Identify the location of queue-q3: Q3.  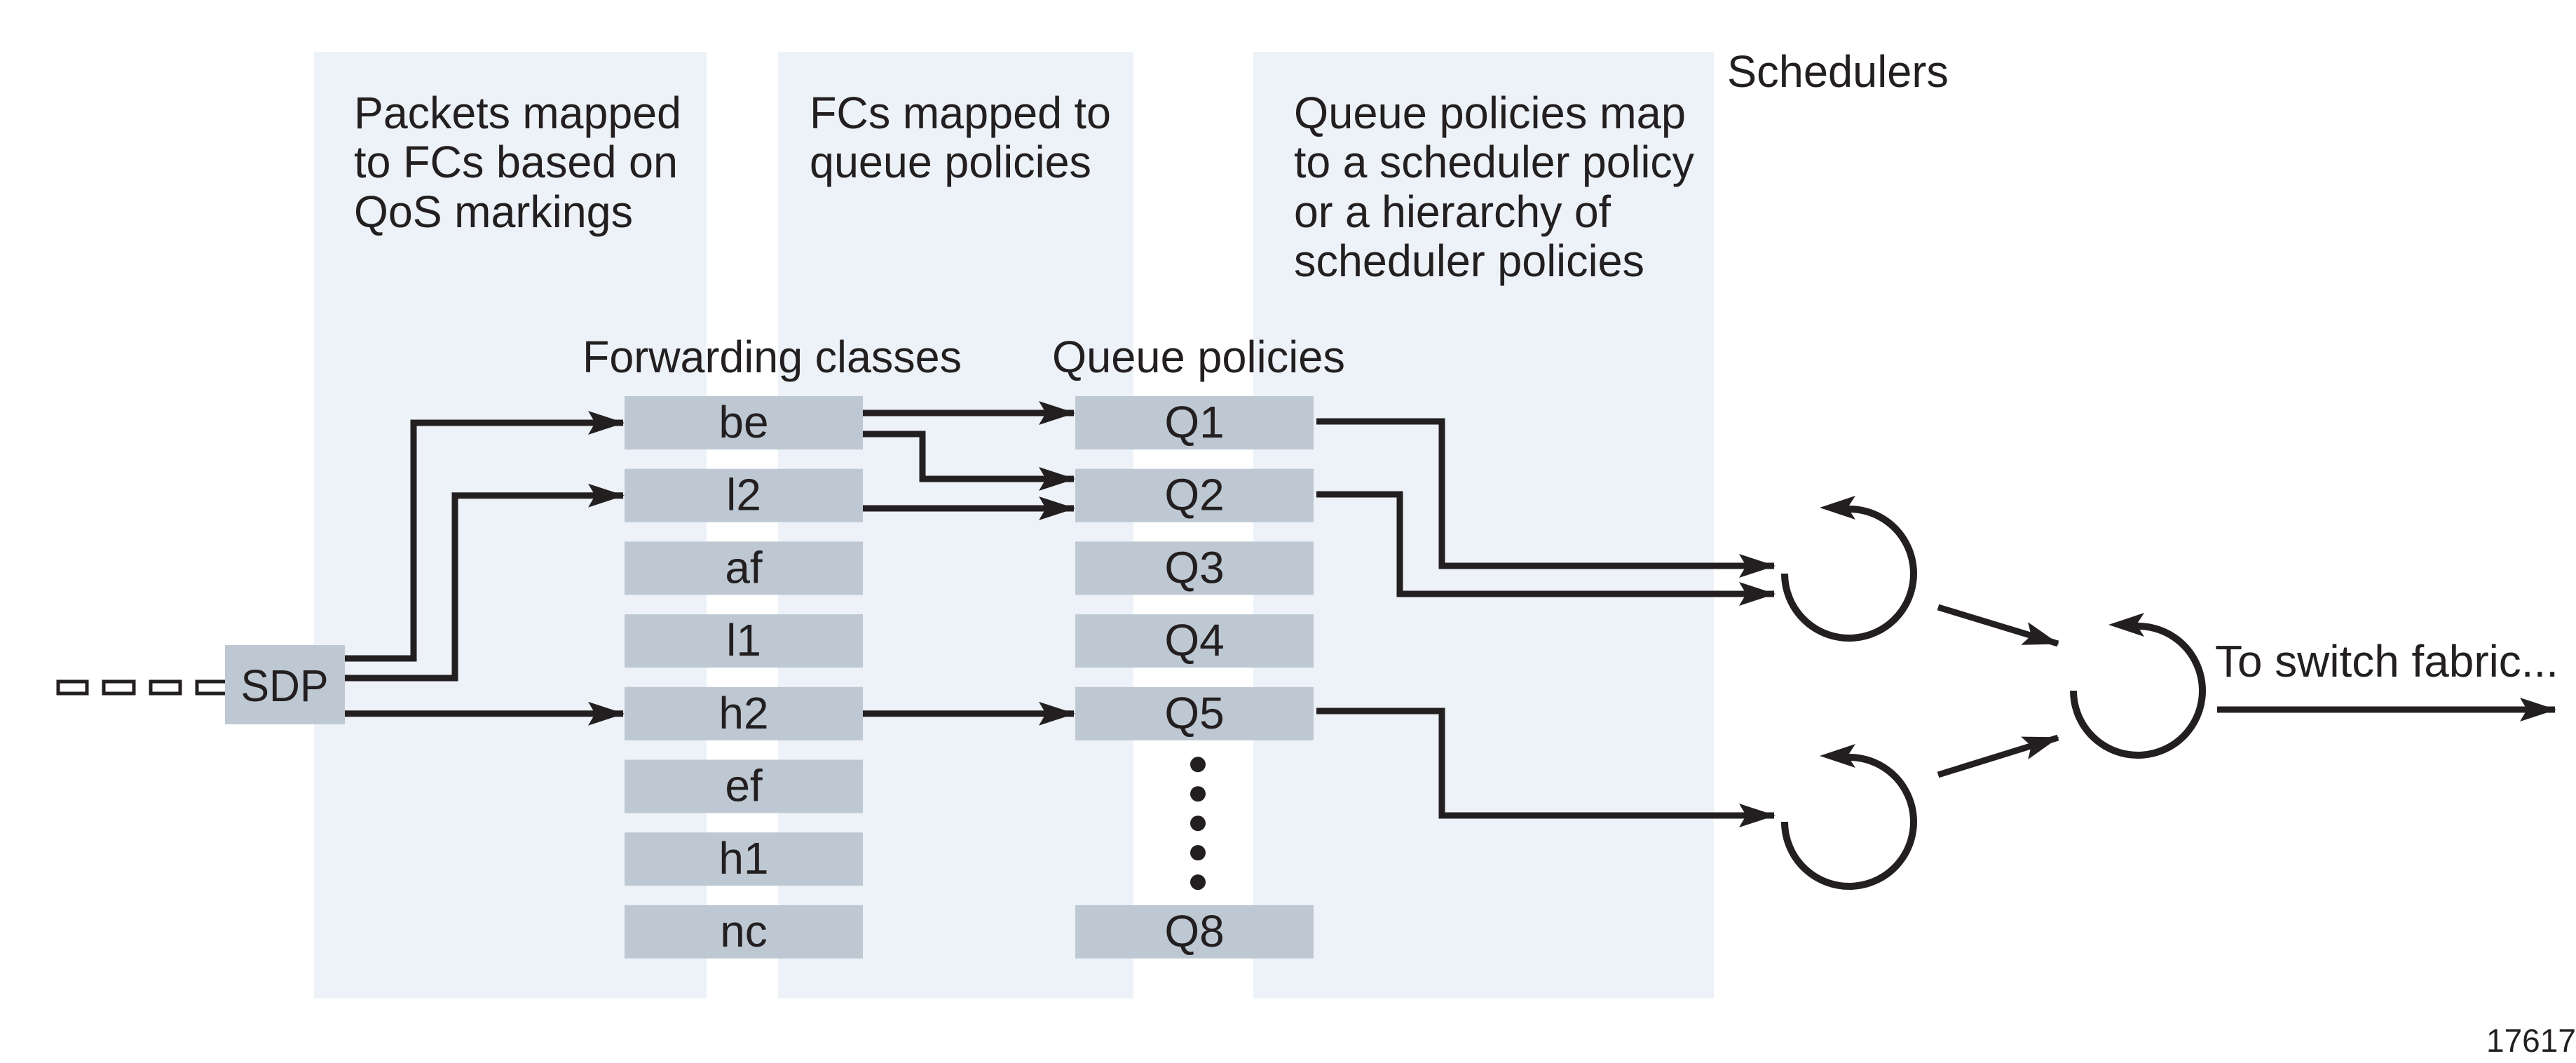
(1194, 568).